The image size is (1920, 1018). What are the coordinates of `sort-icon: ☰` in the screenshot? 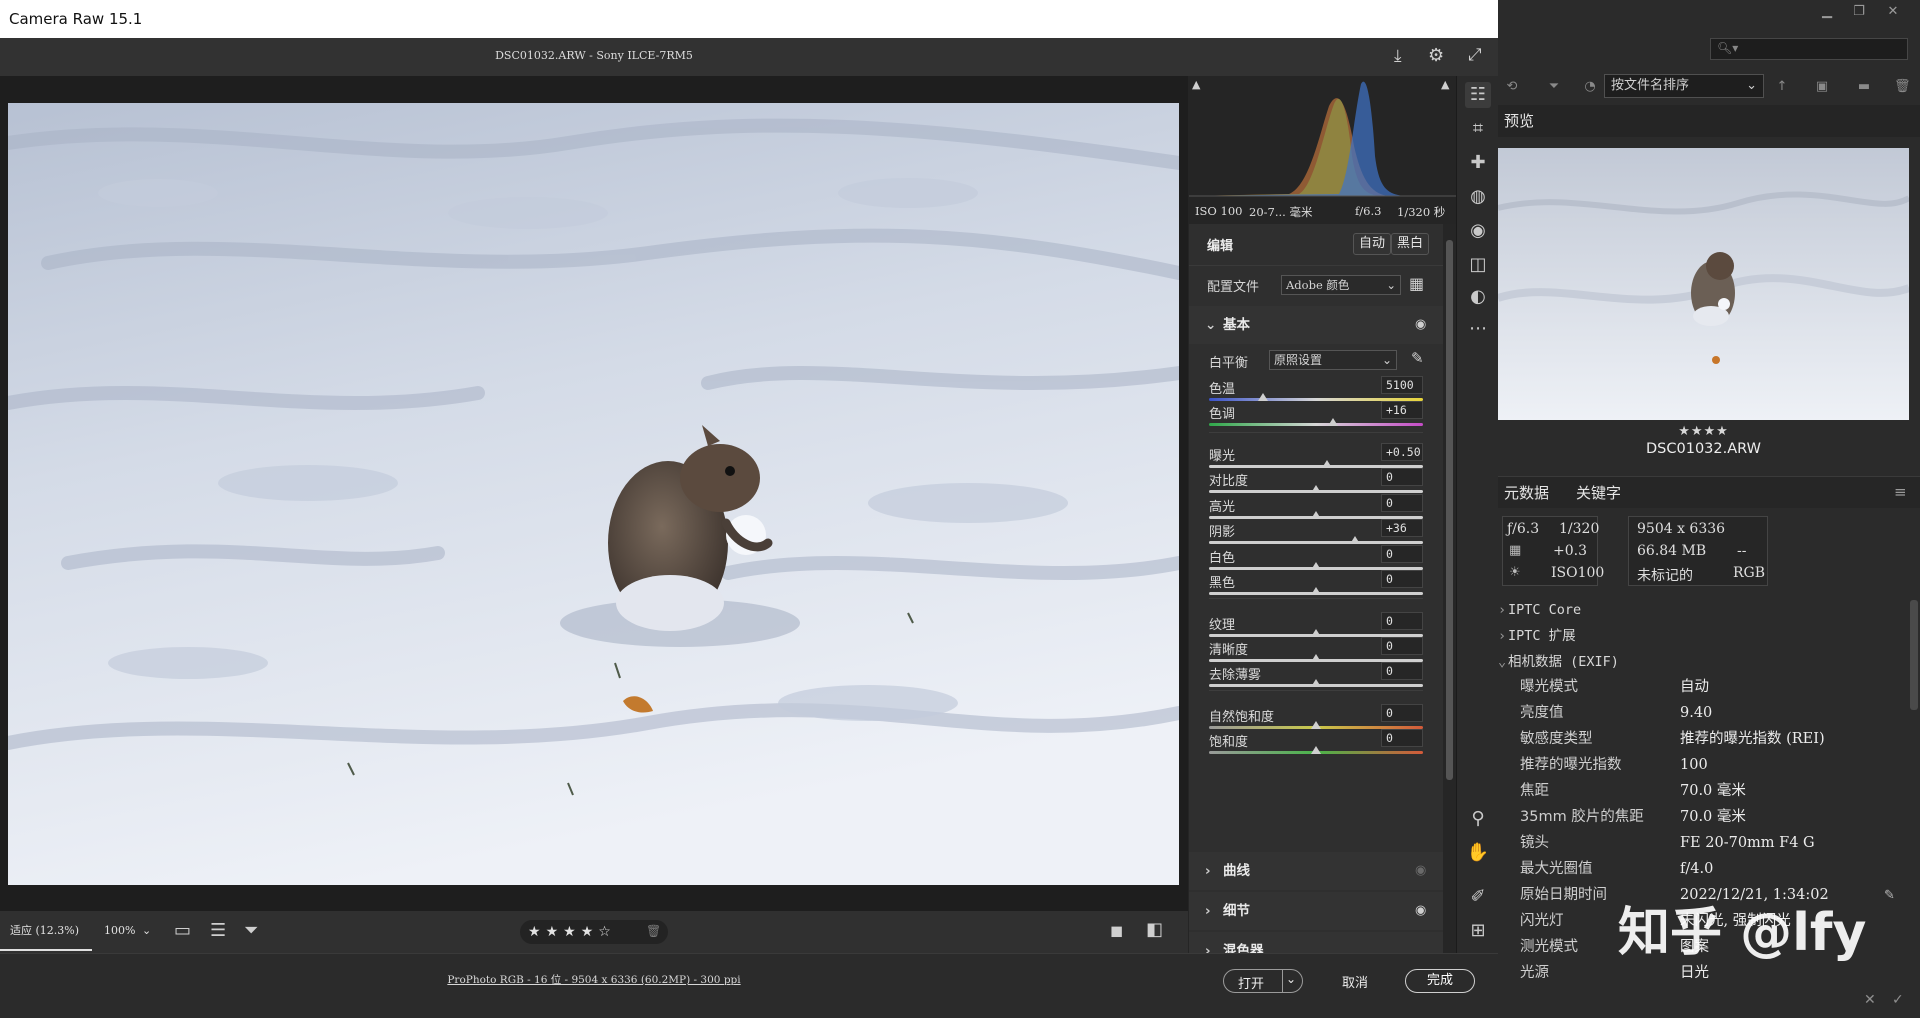 It's located at (218, 930).